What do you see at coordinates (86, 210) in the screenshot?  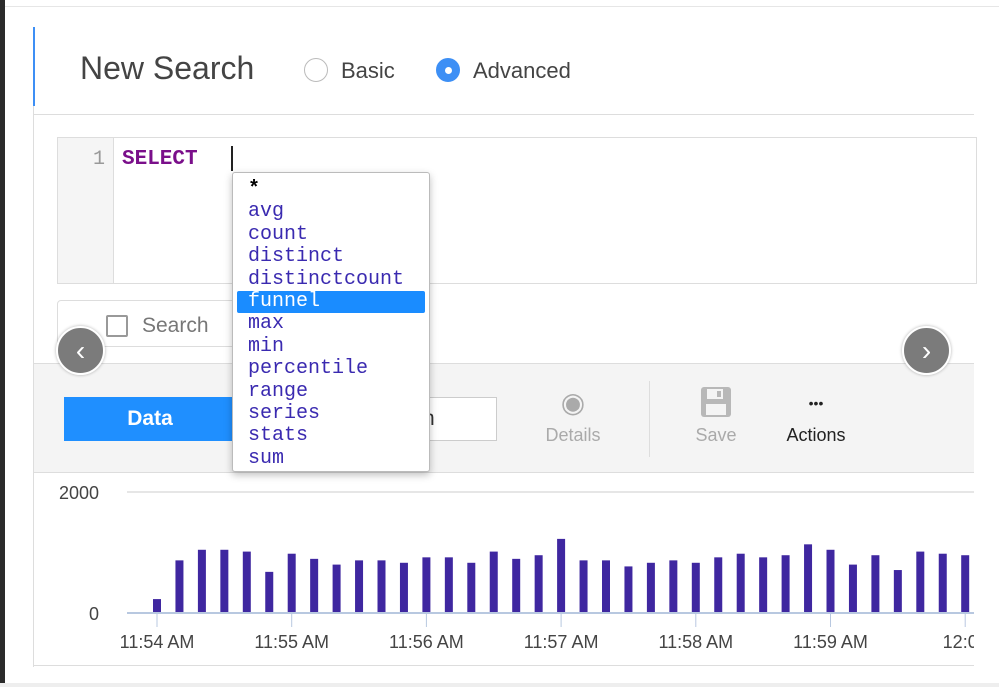 I see `line-gutter: 1` at bounding box center [86, 210].